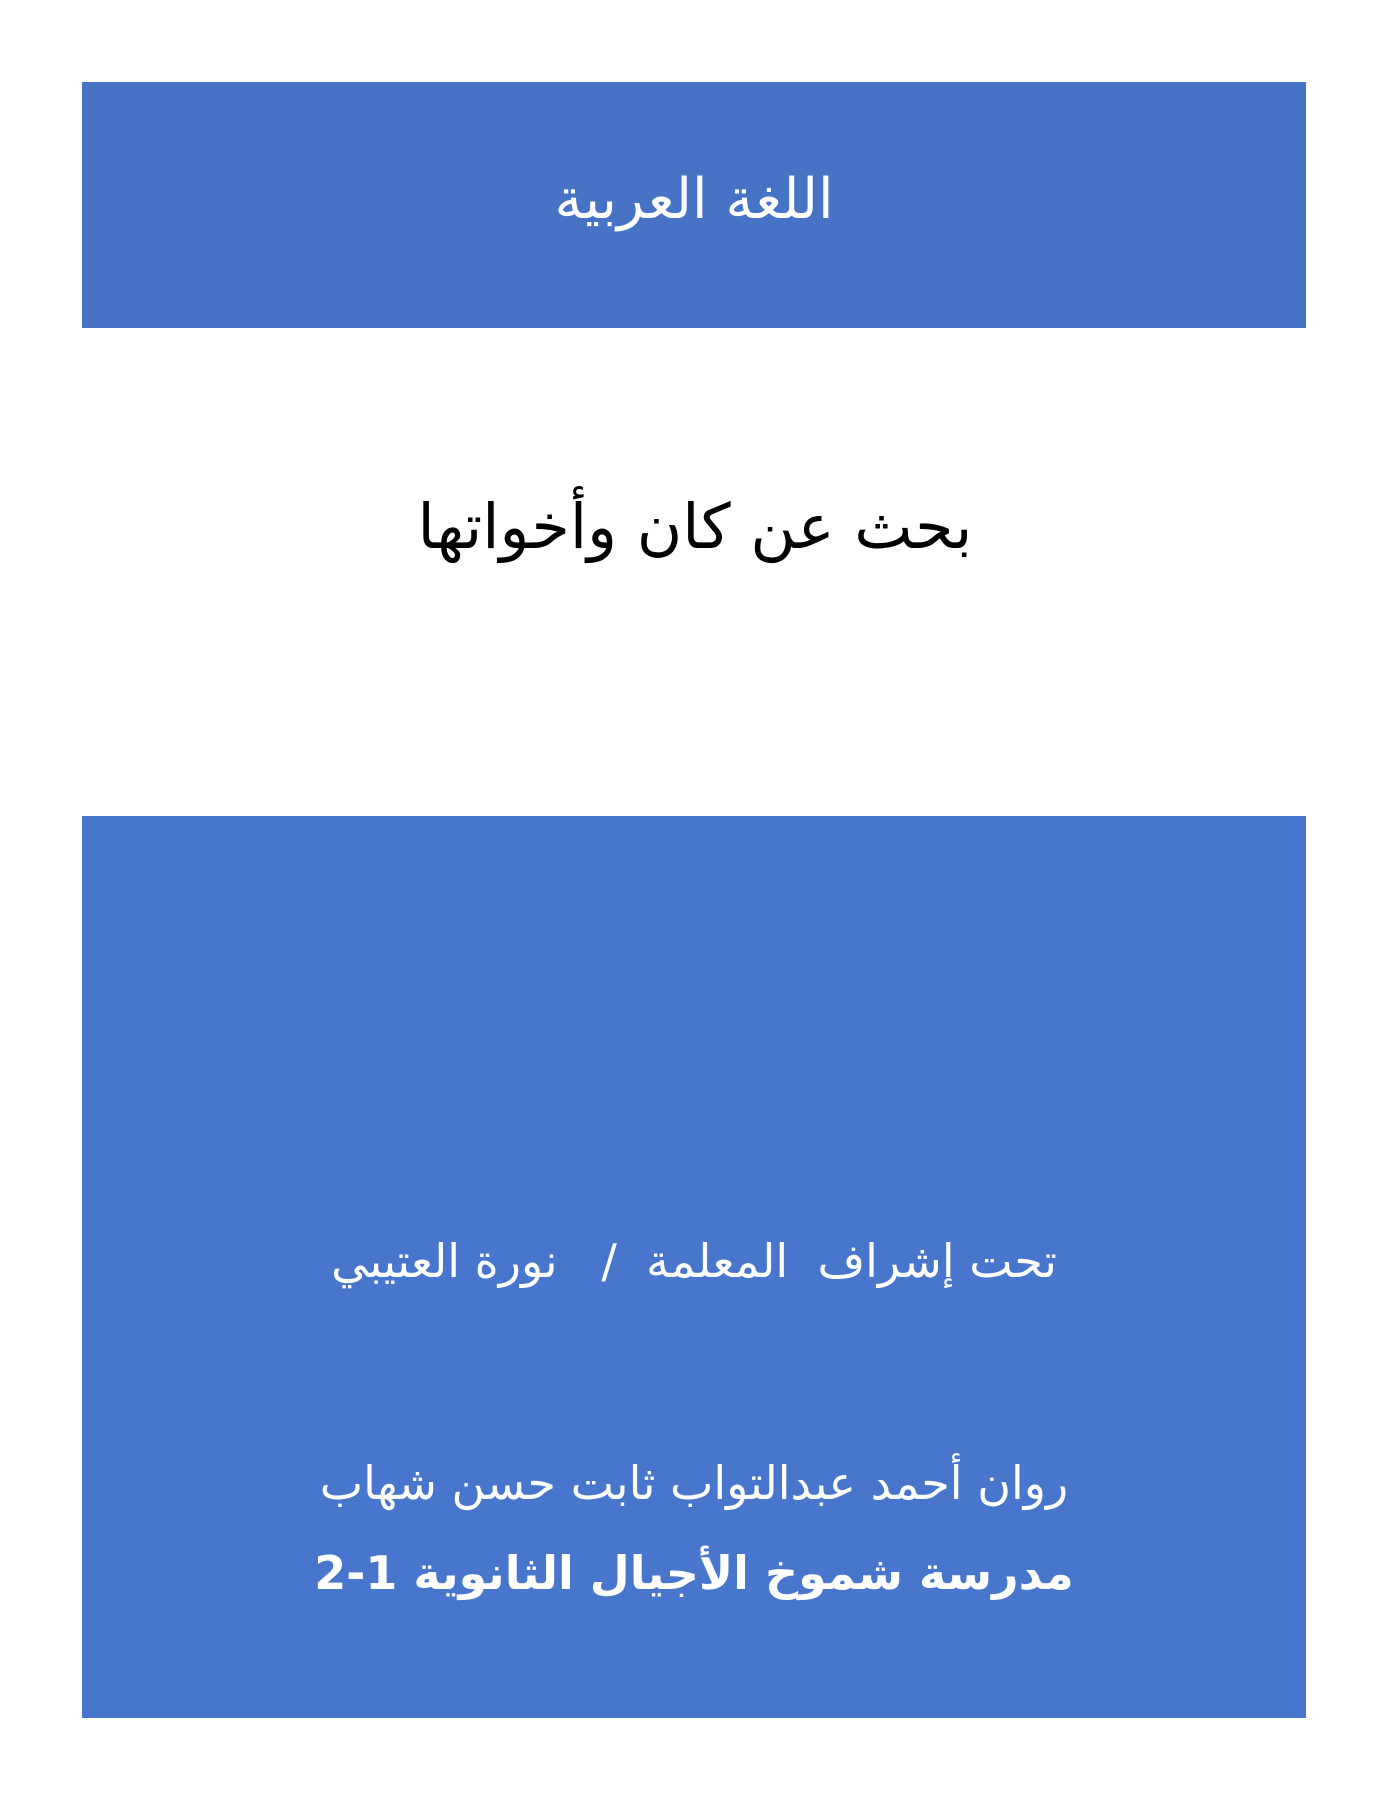 The width and height of the screenshot is (1390, 1800). What do you see at coordinates (695, 526) in the screenshot?
I see `research-title: بحث عن كان وأخواتها` at bounding box center [695, 526].